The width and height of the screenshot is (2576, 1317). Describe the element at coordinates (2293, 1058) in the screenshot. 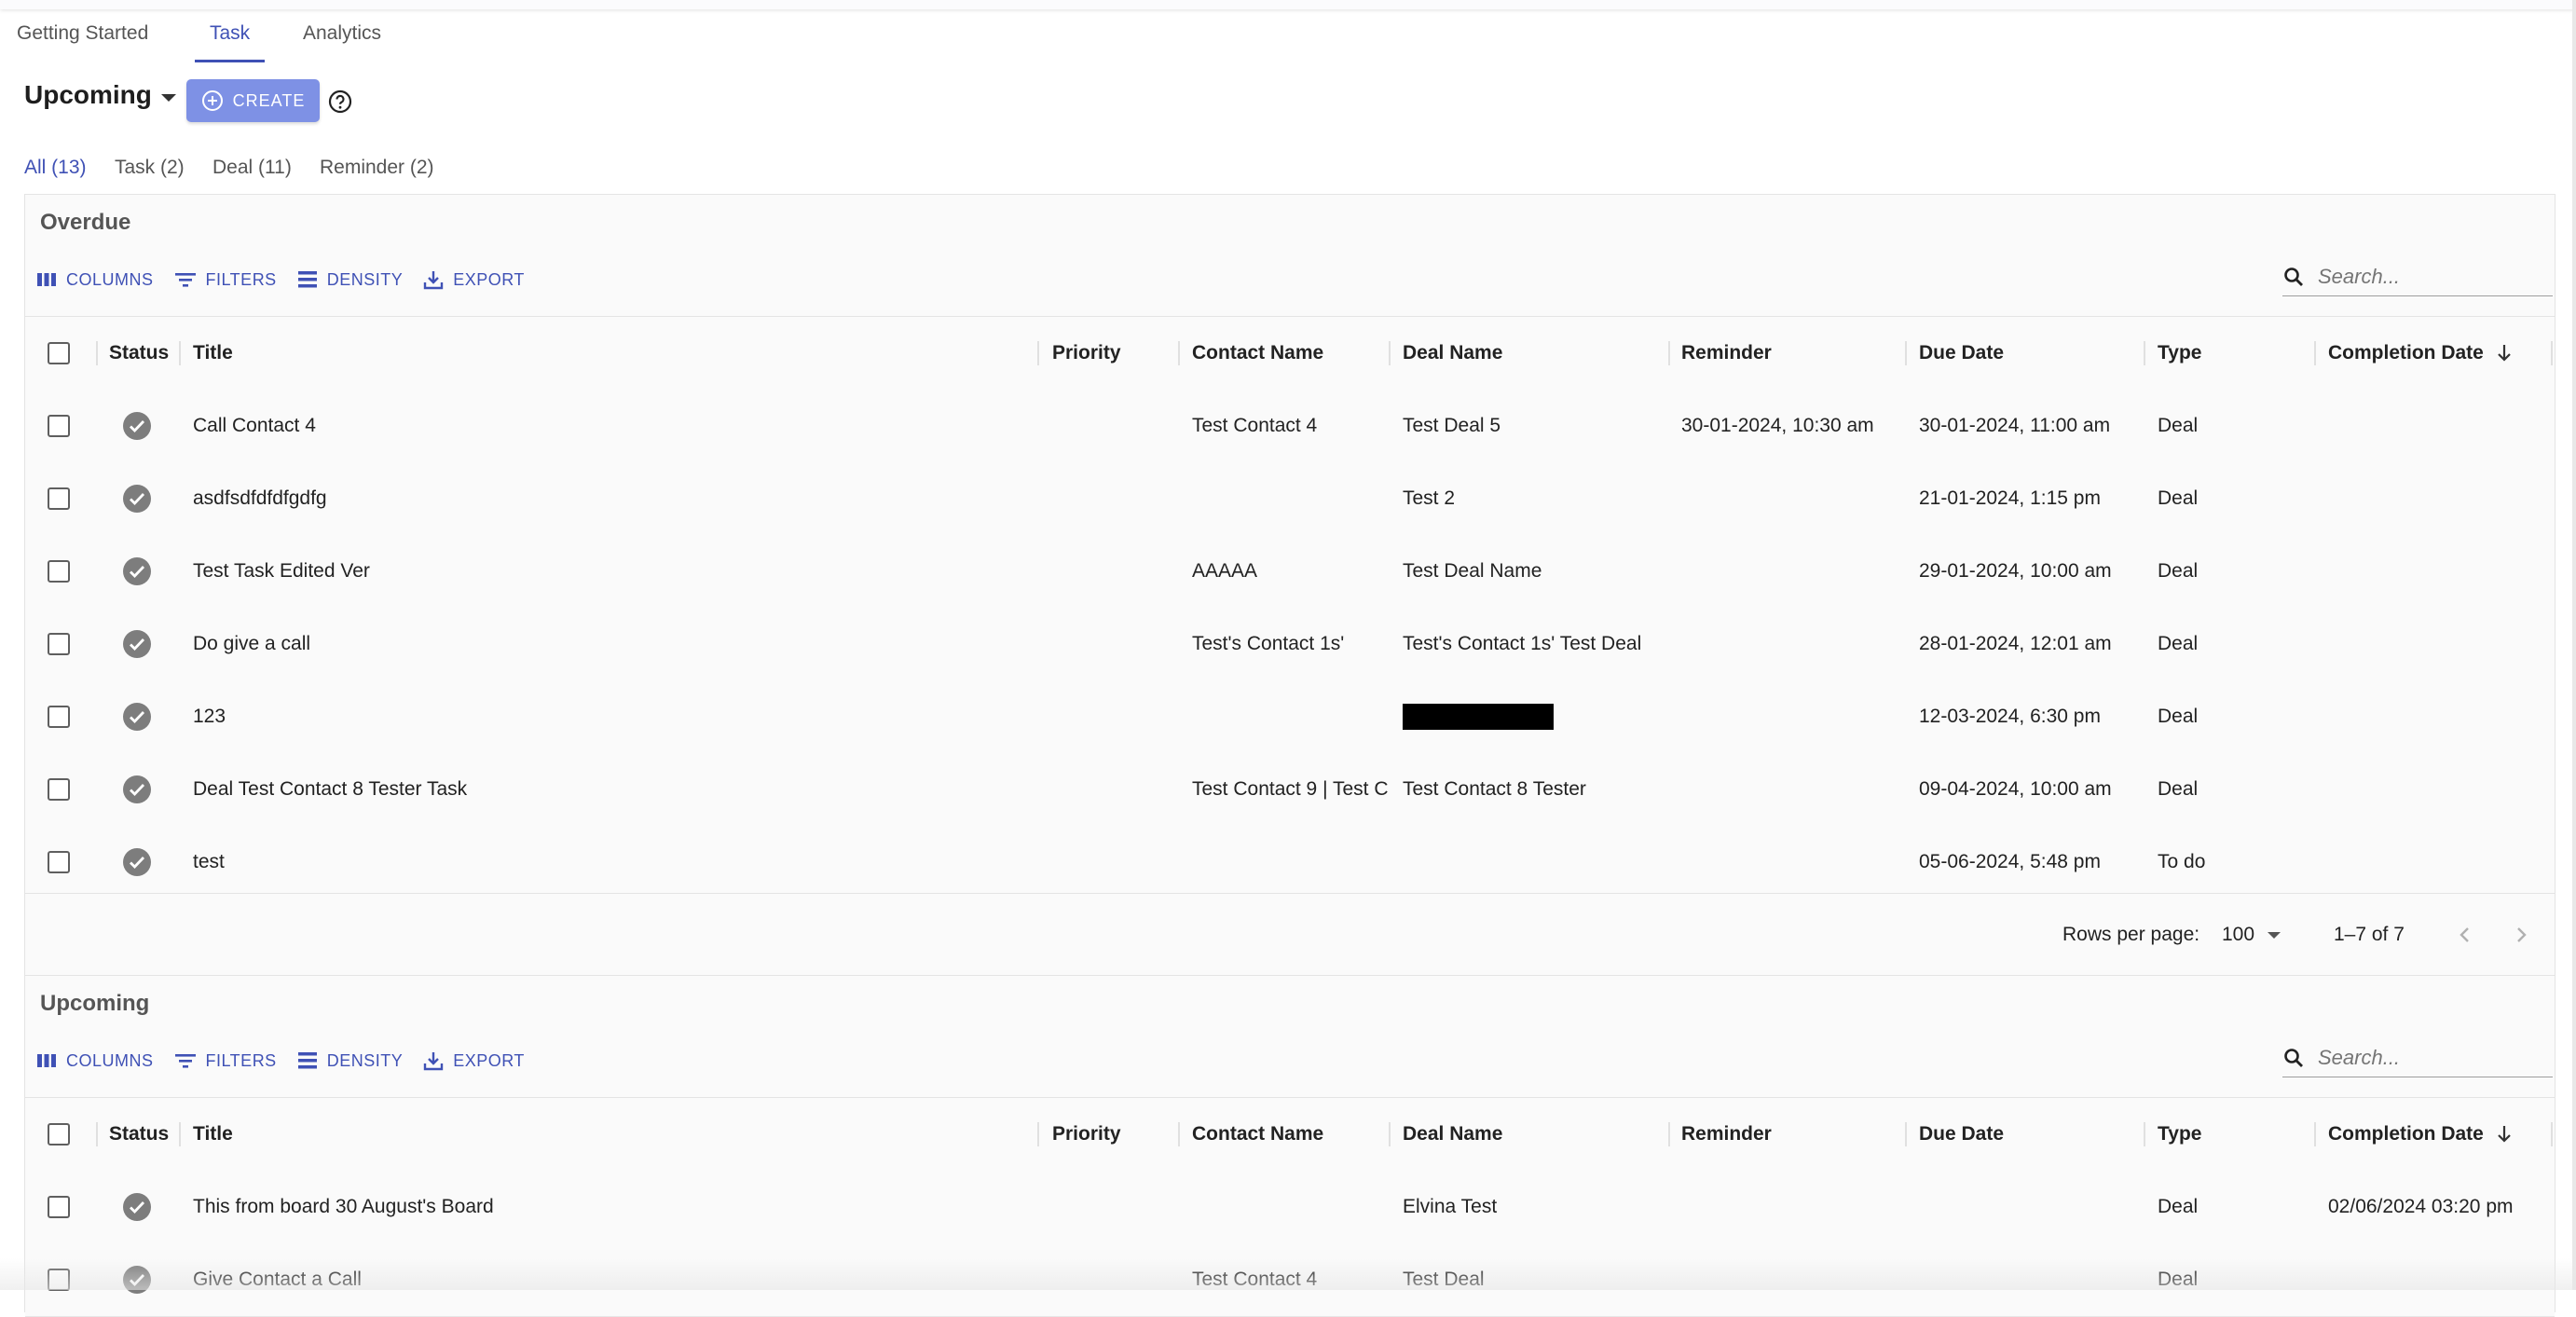

I see `search-icon` at that location.